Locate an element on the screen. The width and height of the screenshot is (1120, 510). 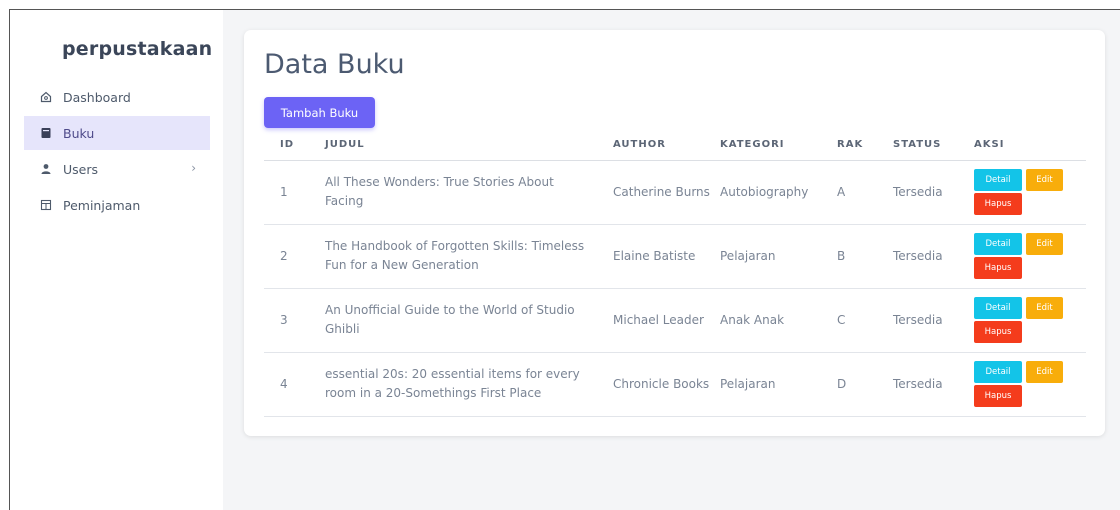
sidebar-item-label: Peminjaman is located at coordinates (102, 205).